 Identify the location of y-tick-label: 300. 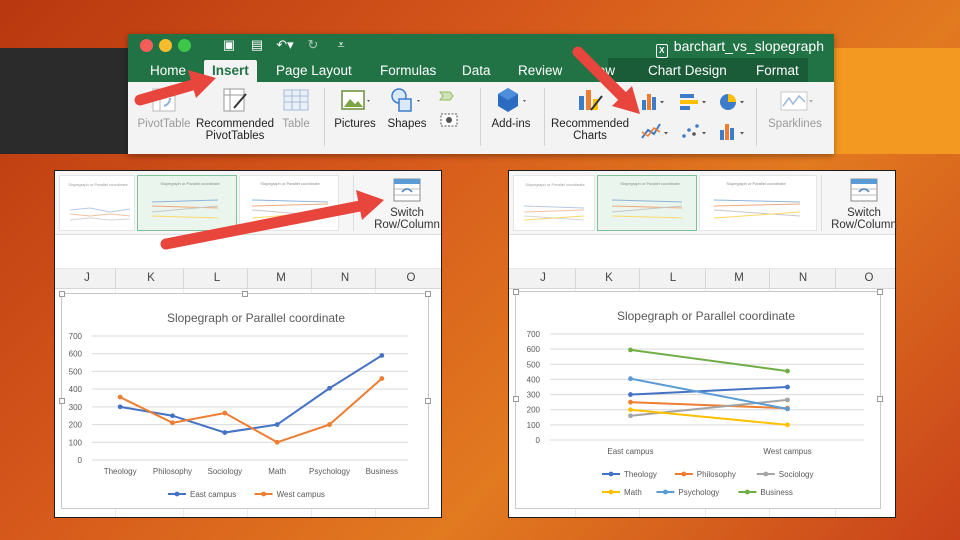
(534, 395).